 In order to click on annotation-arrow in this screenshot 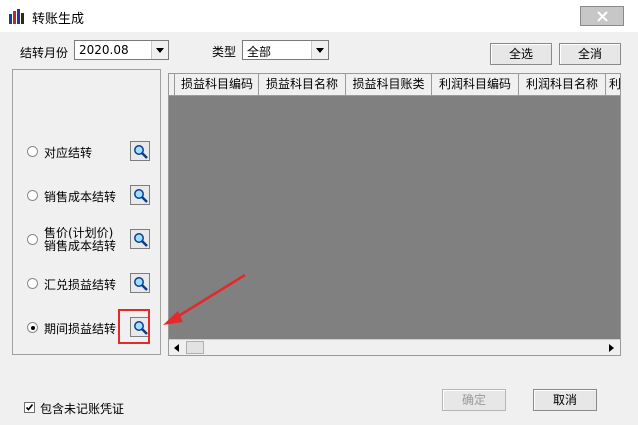, I will do `click(204, 299)`.